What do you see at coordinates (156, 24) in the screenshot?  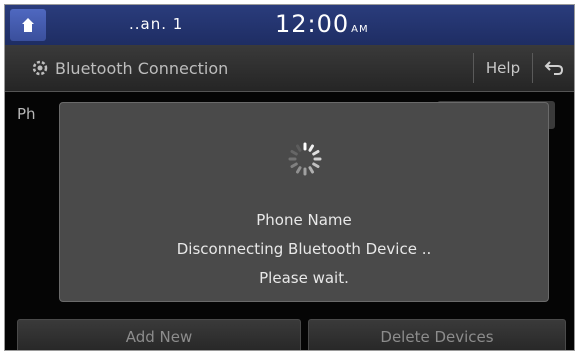 I see `signal-indicator: ..an. 1` at bounding box center [156, 24].